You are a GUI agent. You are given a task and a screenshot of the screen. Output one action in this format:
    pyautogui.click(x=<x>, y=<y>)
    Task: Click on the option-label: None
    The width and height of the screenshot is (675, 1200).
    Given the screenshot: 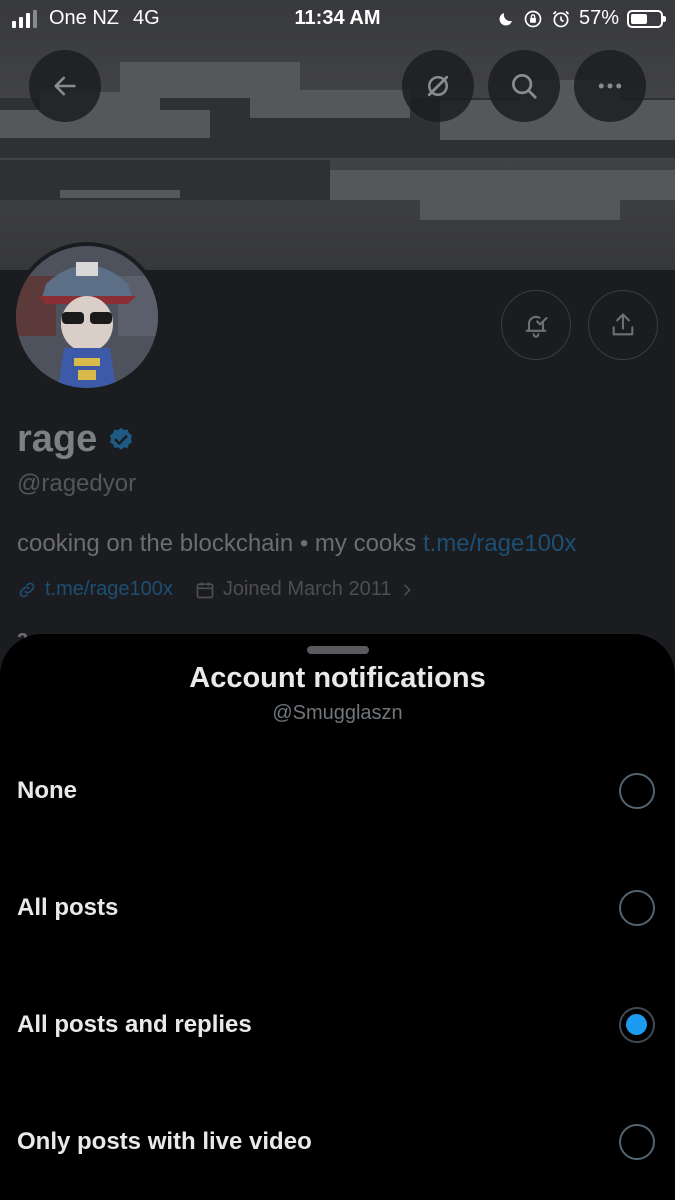 What is the action you would take?
    pyautogui.click(x=47, y=790)
    